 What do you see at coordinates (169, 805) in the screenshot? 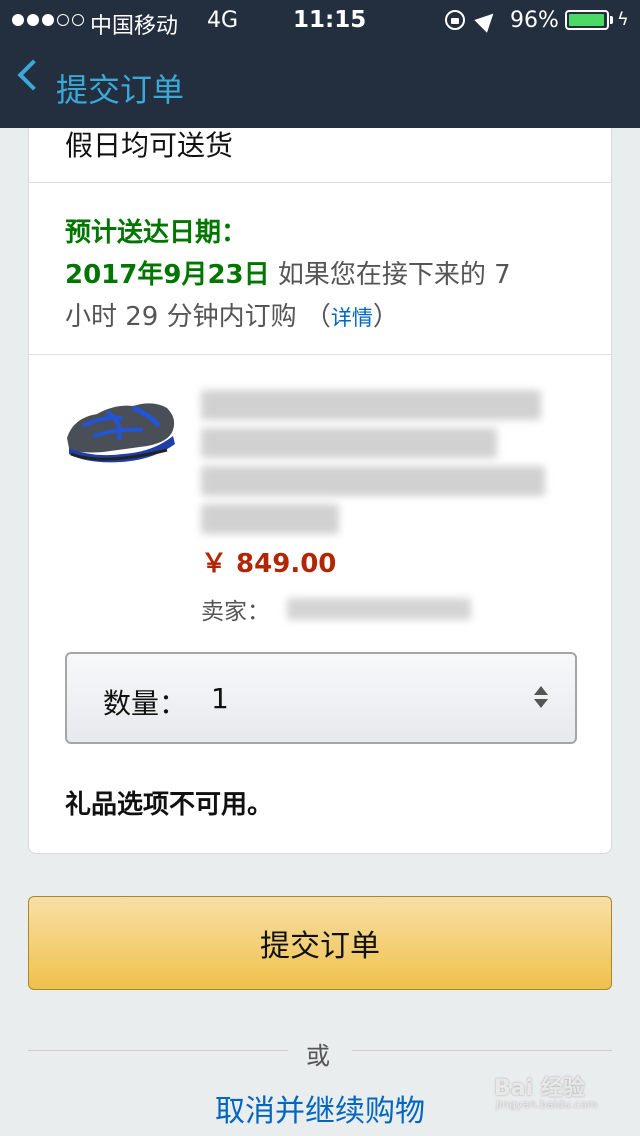
I see `gift-options-note: 礼品选项不可用。` at bounding box center [169, 805].